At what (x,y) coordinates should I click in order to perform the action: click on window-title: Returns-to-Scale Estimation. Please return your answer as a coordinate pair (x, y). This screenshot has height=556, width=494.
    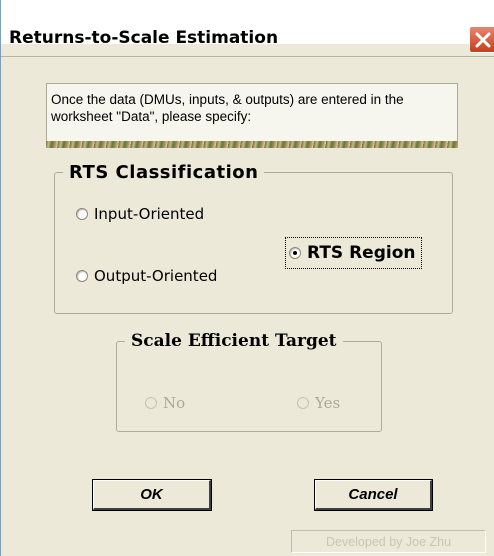
    Looking at the image, I should click on (144, 38).